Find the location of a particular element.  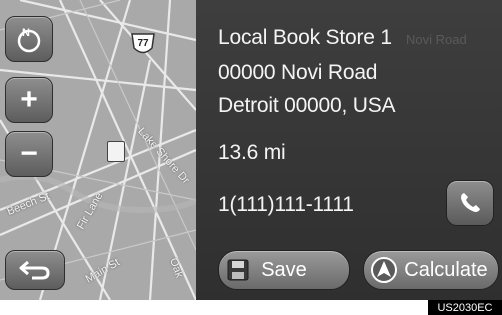

phone-icon is located at coordinates (470, 202).